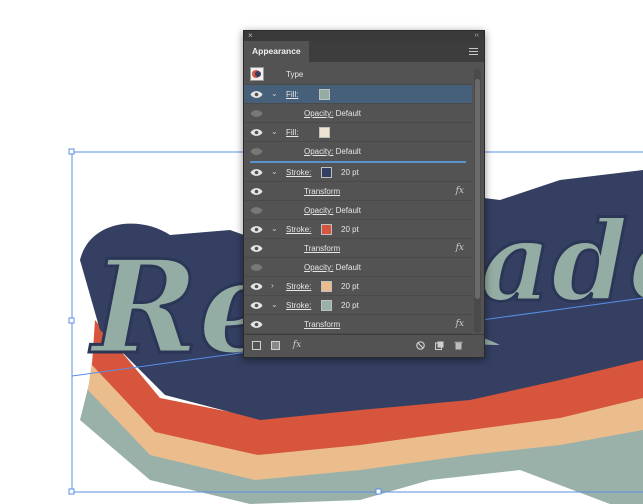  I want to click on stroke-row-1: ⌄ Stroke: 20 pt, so click(358, 172).